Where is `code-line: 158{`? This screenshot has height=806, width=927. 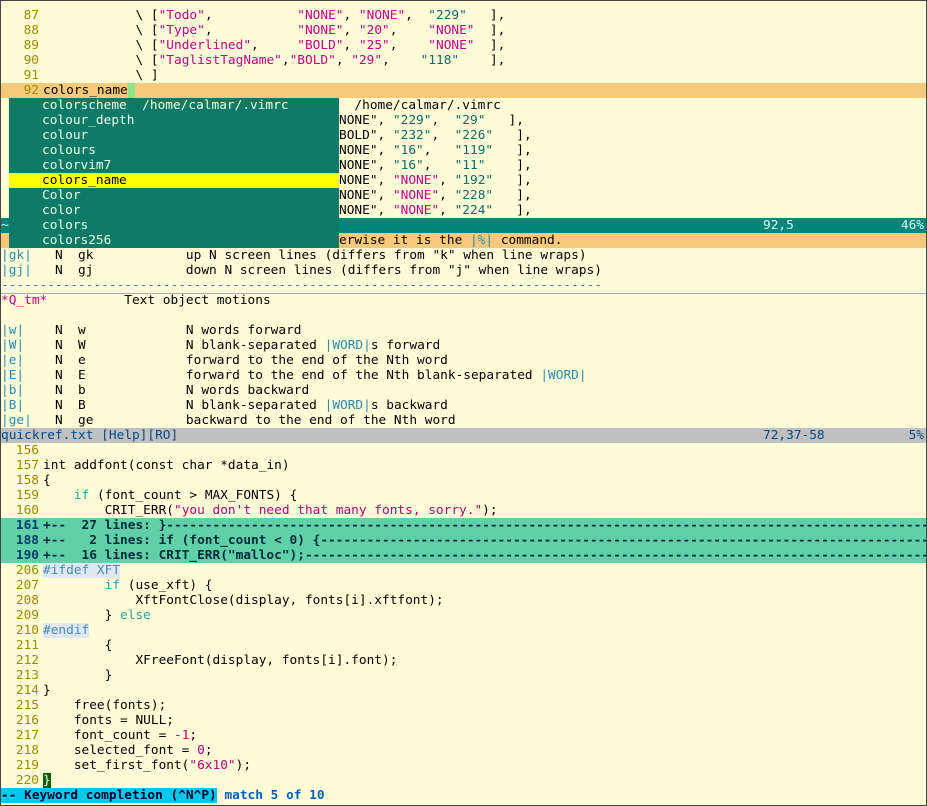
code-line: 158{ is located at coordinates (463, 480).